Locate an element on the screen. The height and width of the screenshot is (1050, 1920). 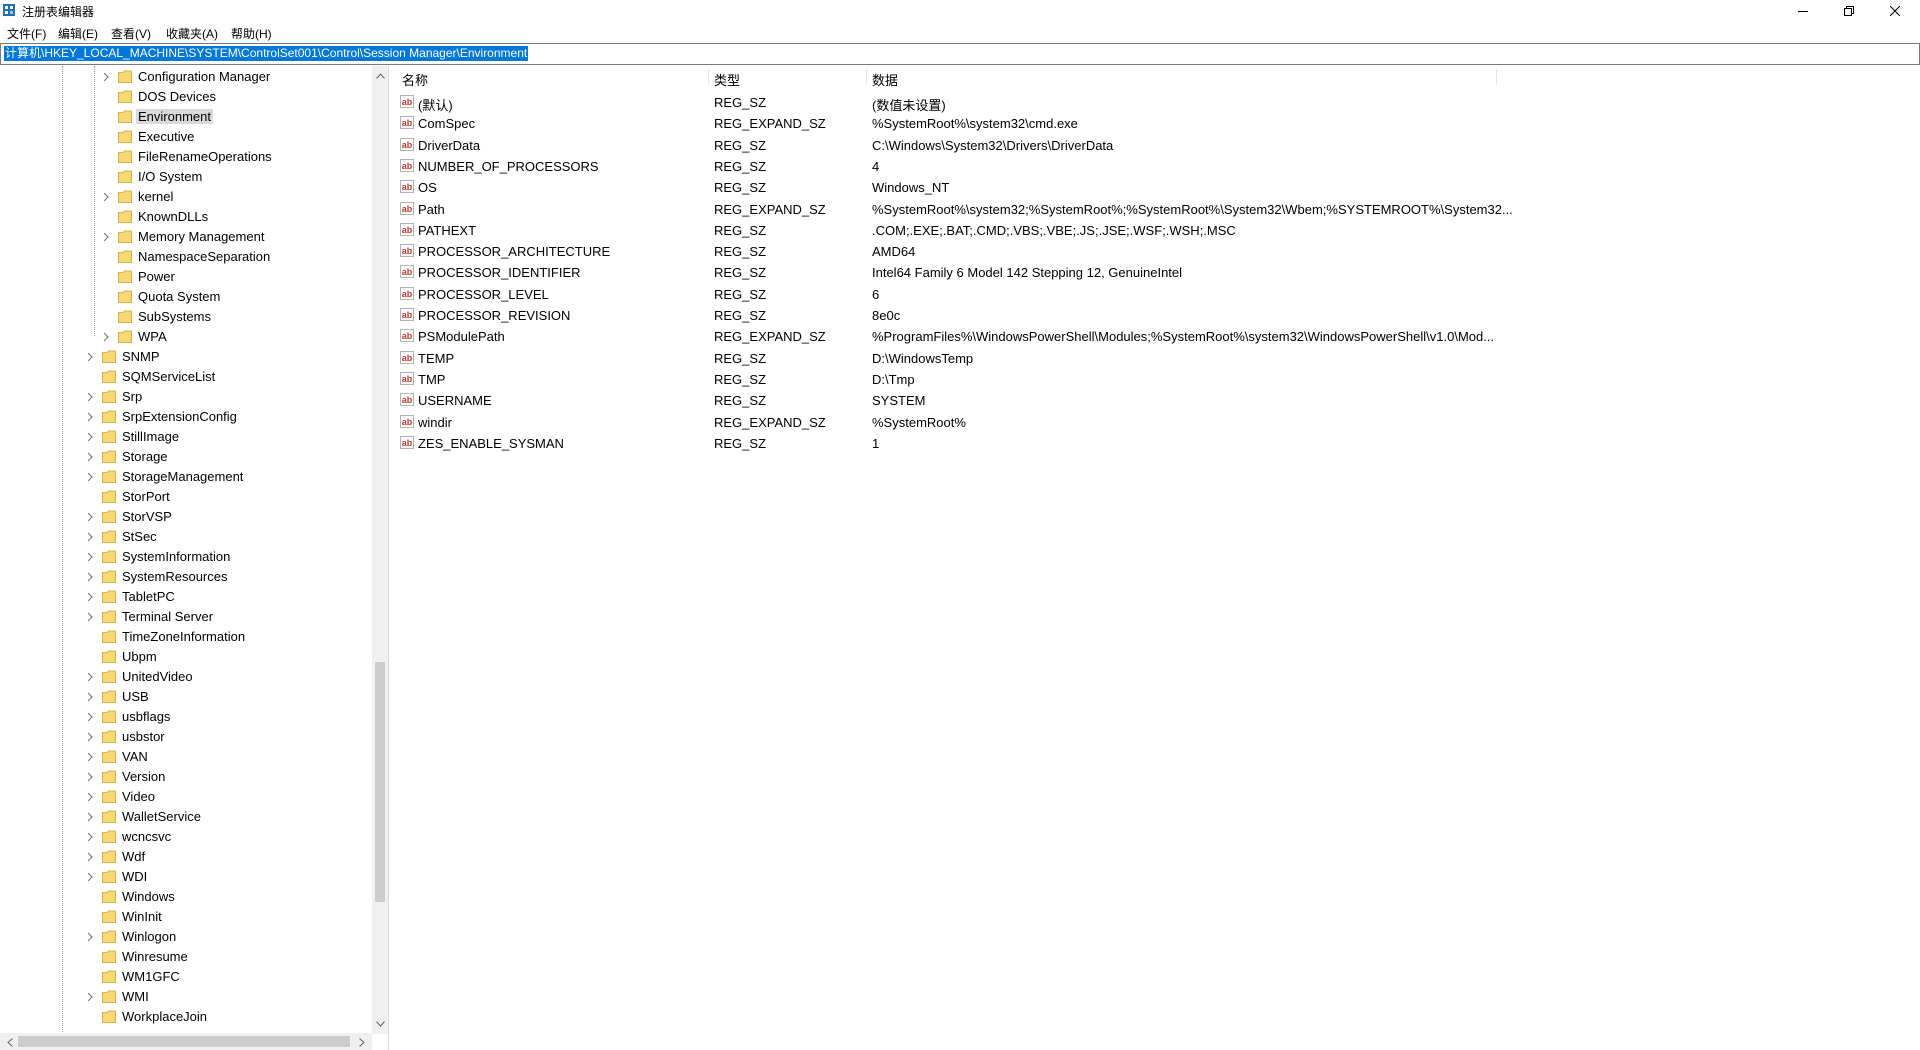
tree-item: NamespaceSeparation is located at coordinates (186, 257).